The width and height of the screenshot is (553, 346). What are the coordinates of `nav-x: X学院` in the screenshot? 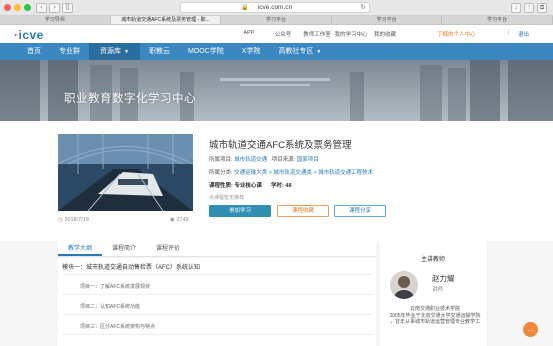 It's located at (251, 51).